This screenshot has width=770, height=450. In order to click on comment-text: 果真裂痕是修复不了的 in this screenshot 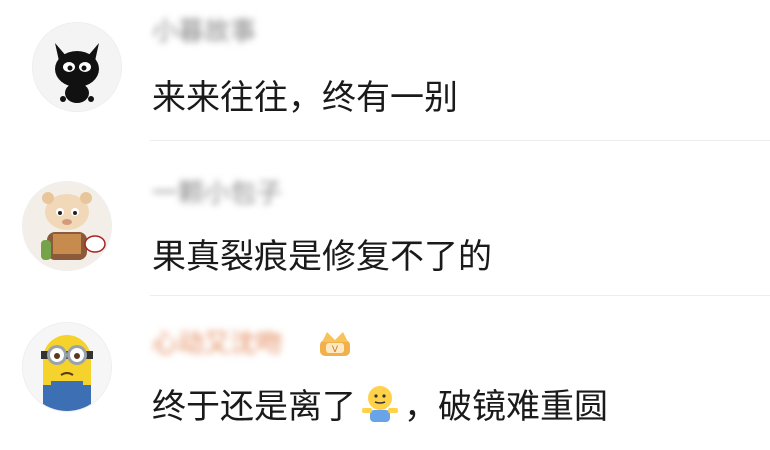, I will do `click(322, 257)`.